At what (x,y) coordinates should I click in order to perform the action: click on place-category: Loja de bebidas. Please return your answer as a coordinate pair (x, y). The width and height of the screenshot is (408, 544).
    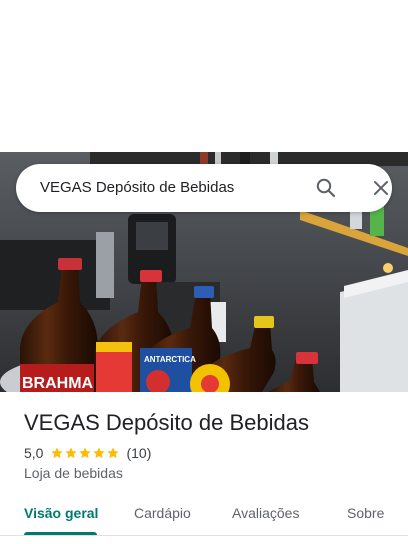
    Looking at the image, I should click on (73, 473).